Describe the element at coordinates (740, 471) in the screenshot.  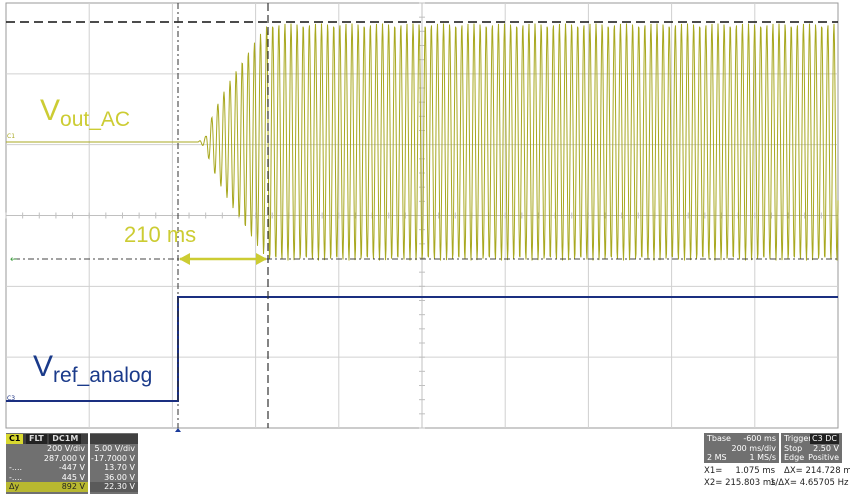
I see `cursor-x1-readout: X1= 1.075 ms` at that location.